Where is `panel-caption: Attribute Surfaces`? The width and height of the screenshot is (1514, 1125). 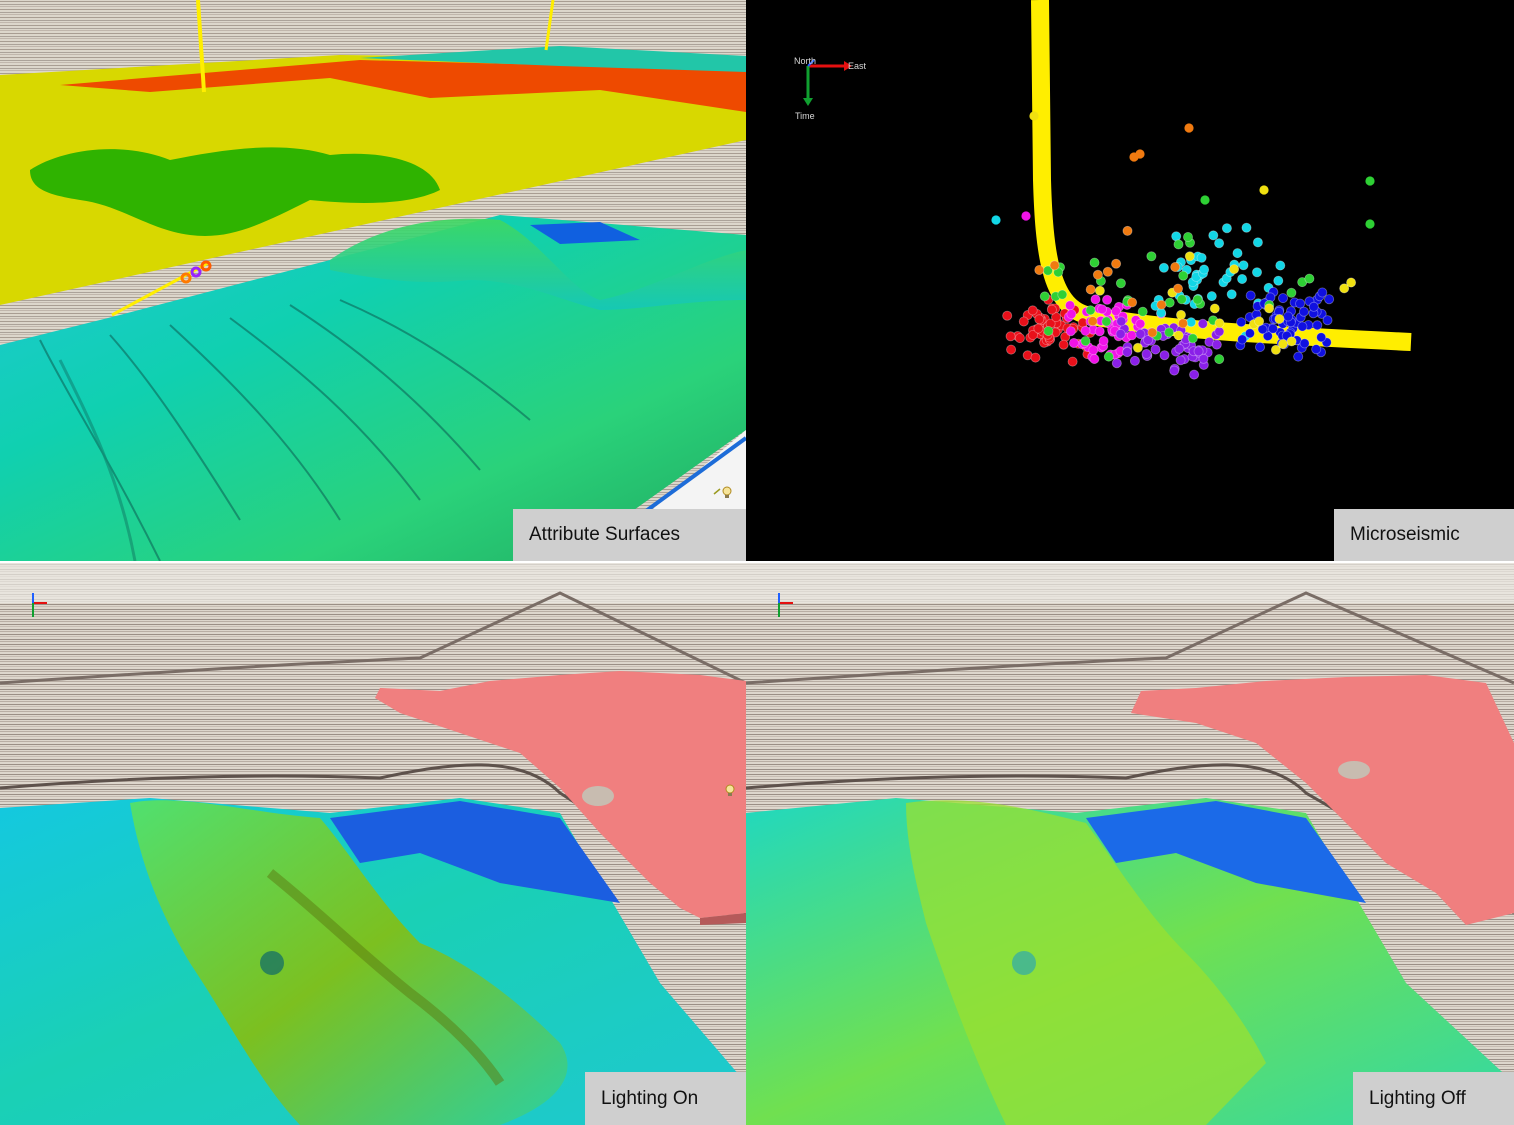
panel-caption: Attribute Surfaces is located at coordinates (629, 535).